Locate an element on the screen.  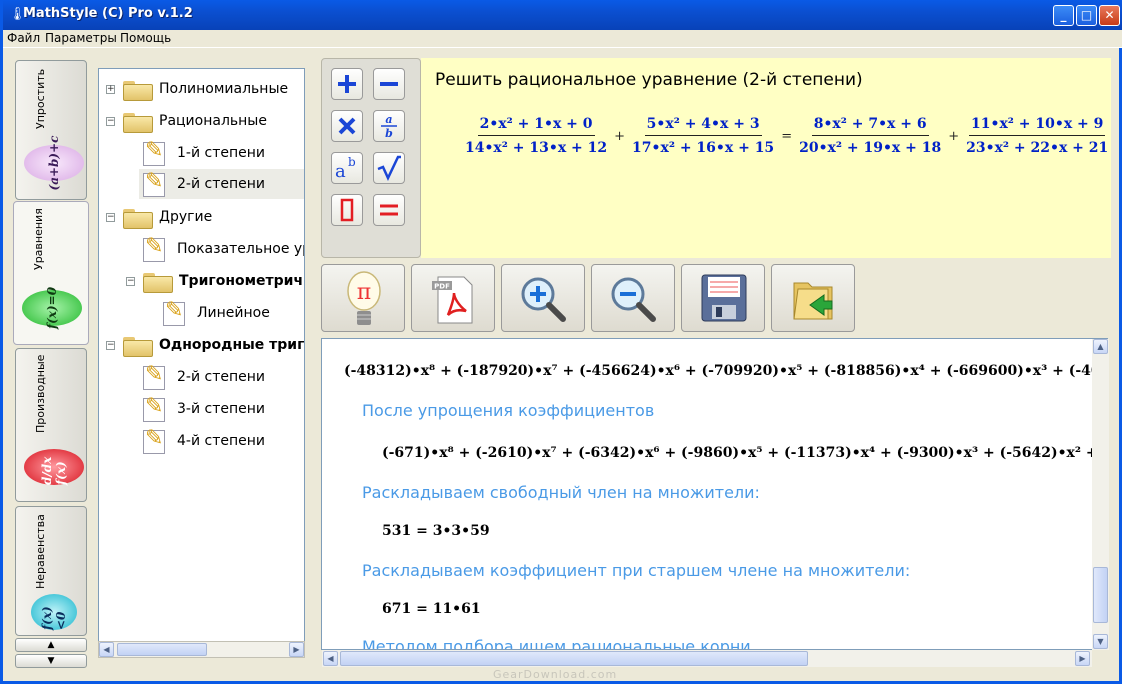
minimize-button: _ is located at coordinates (1063, 15).